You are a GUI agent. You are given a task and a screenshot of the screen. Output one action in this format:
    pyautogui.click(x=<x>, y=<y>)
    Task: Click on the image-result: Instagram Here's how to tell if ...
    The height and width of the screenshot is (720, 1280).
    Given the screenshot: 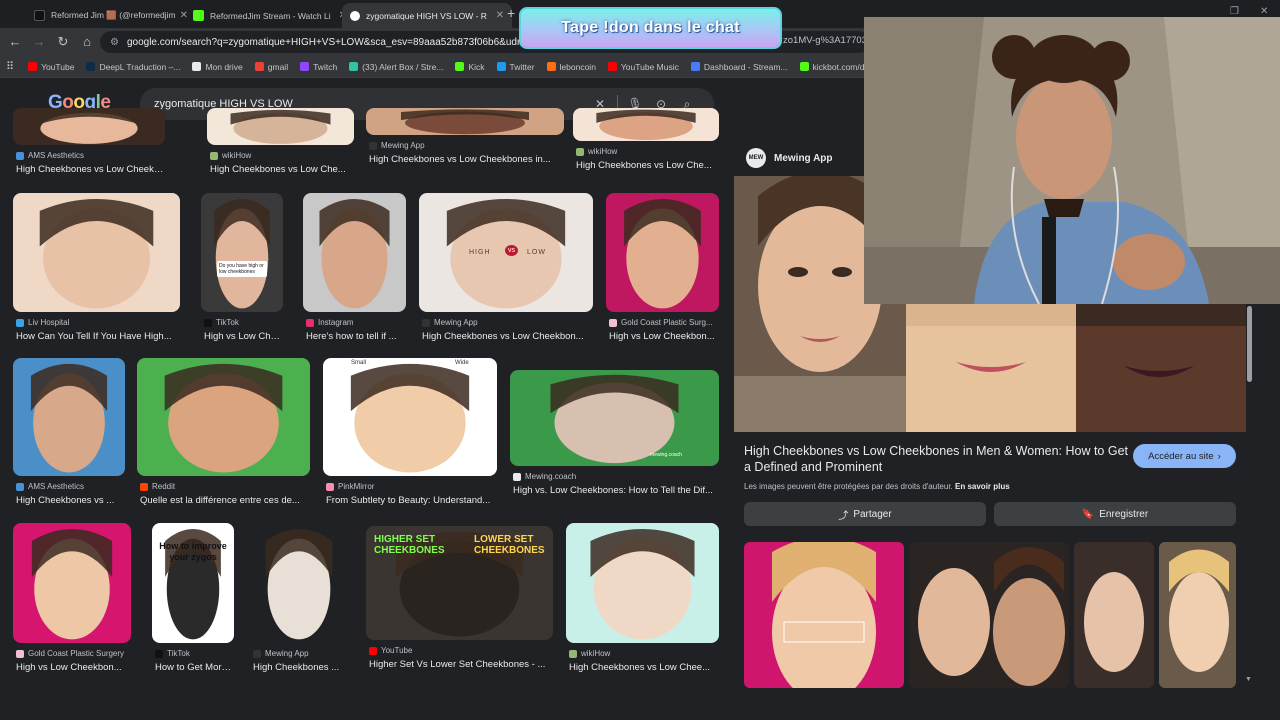 What is the action you would take?
    pyautogui.click(x=354, y=270)
    